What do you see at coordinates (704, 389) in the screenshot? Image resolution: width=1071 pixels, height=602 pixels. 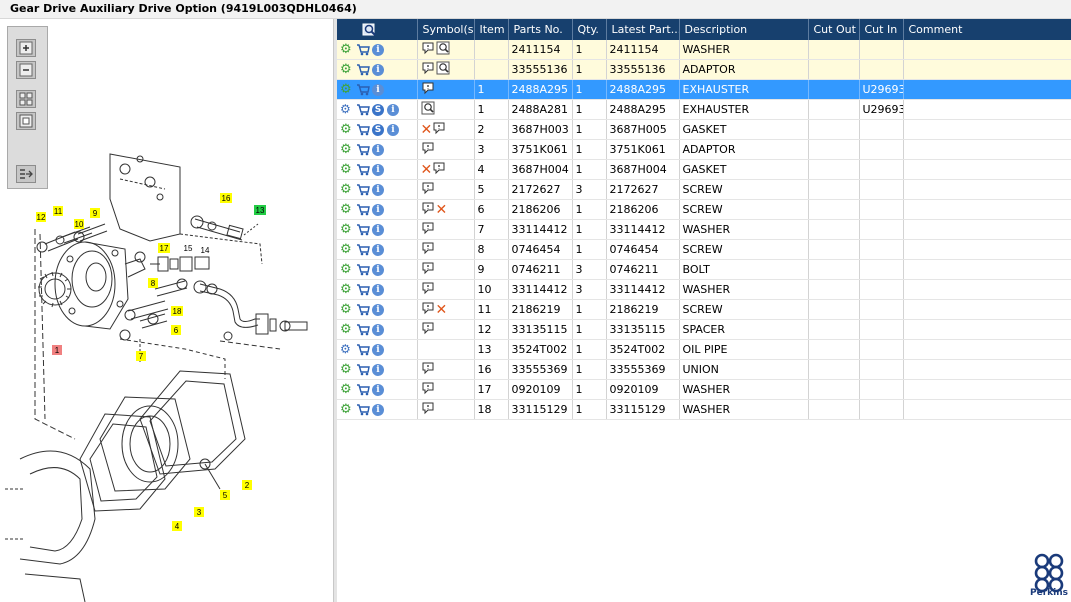 I see `table-row: ⚙ i 17 0920109 1 0920109 WASHER` at bounding box center [704, 389].